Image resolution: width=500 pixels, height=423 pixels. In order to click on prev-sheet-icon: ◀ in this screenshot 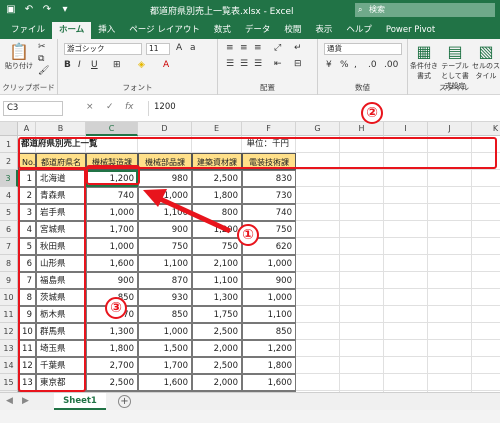, I will do `click(9, 401)`.